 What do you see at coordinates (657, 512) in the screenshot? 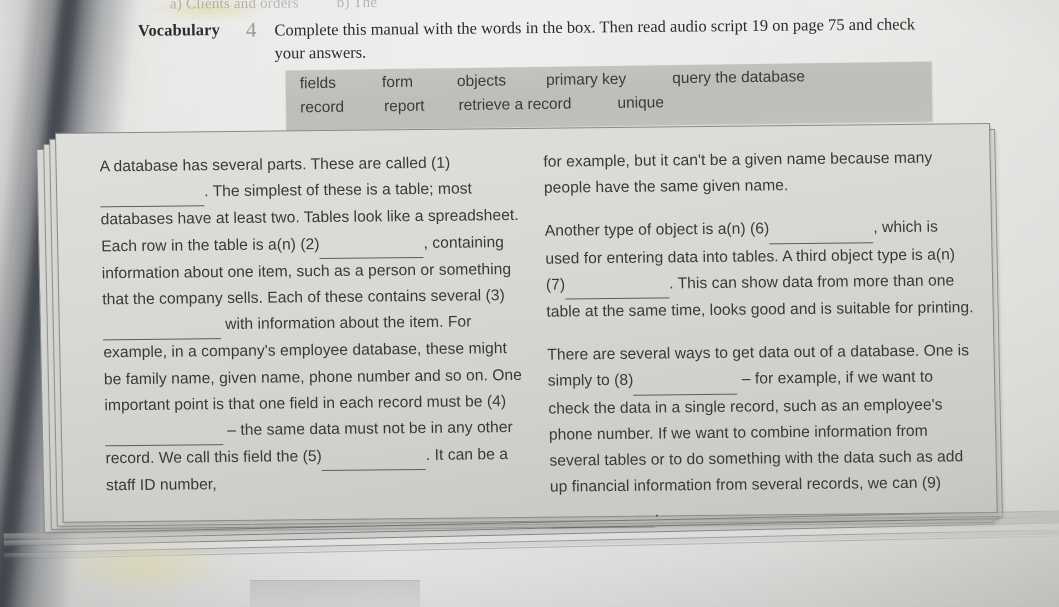
I see `manual-text: .` at bounding box center [657, 512].